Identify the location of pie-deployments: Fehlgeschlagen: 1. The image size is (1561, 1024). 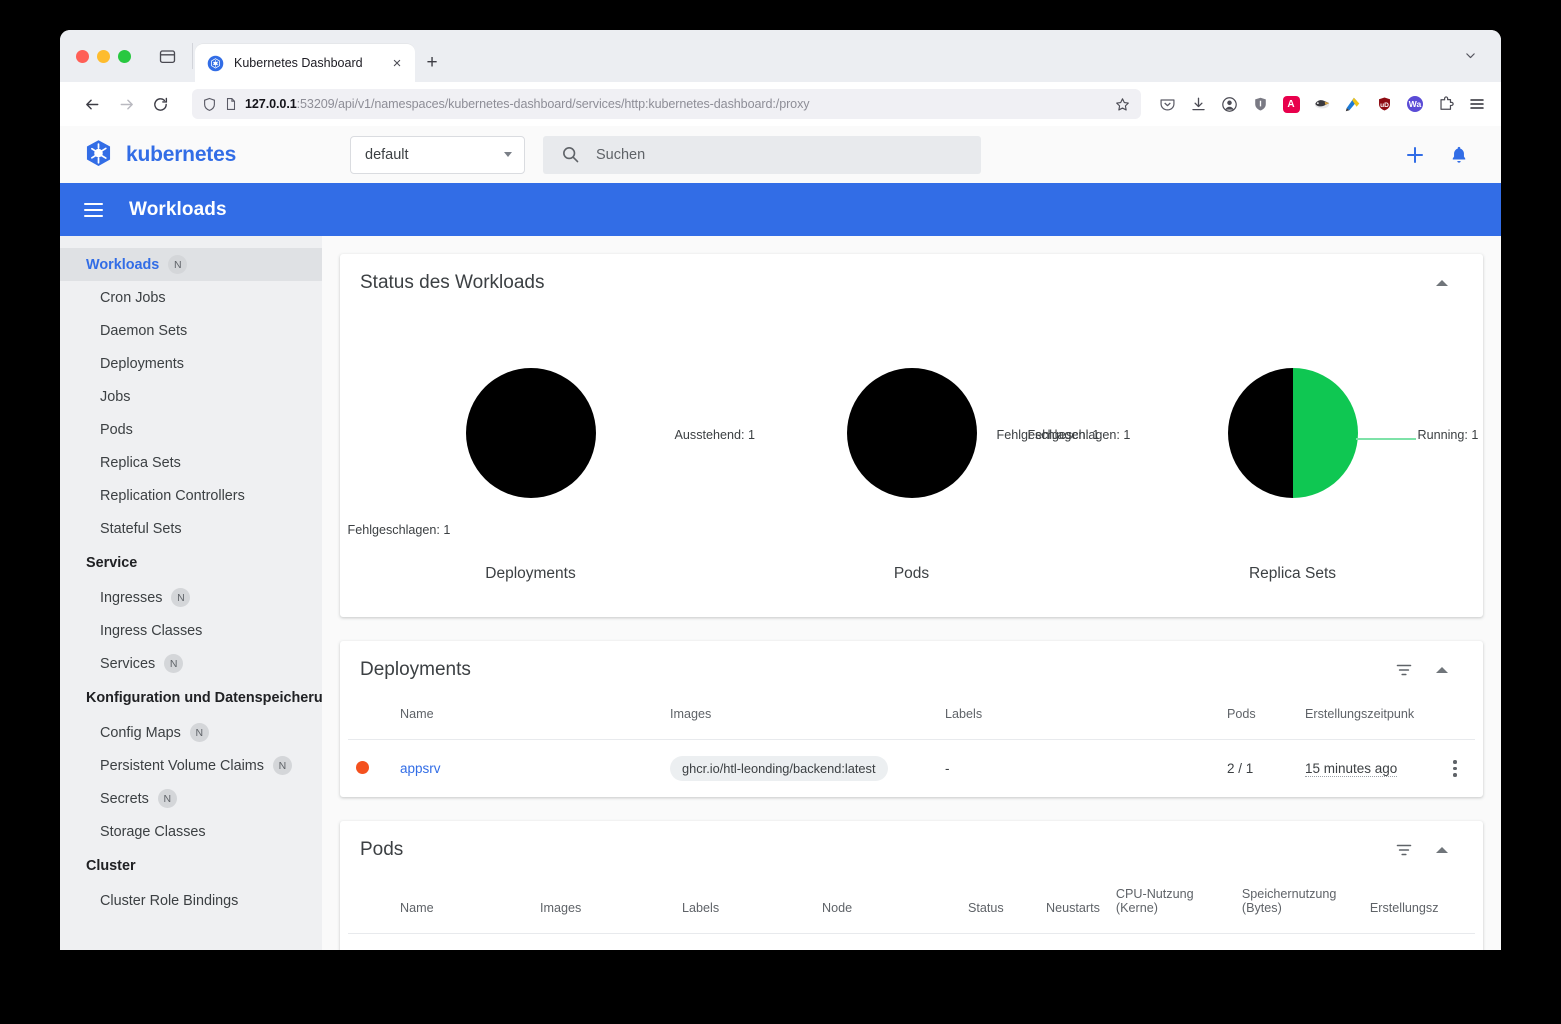
(472, 452).